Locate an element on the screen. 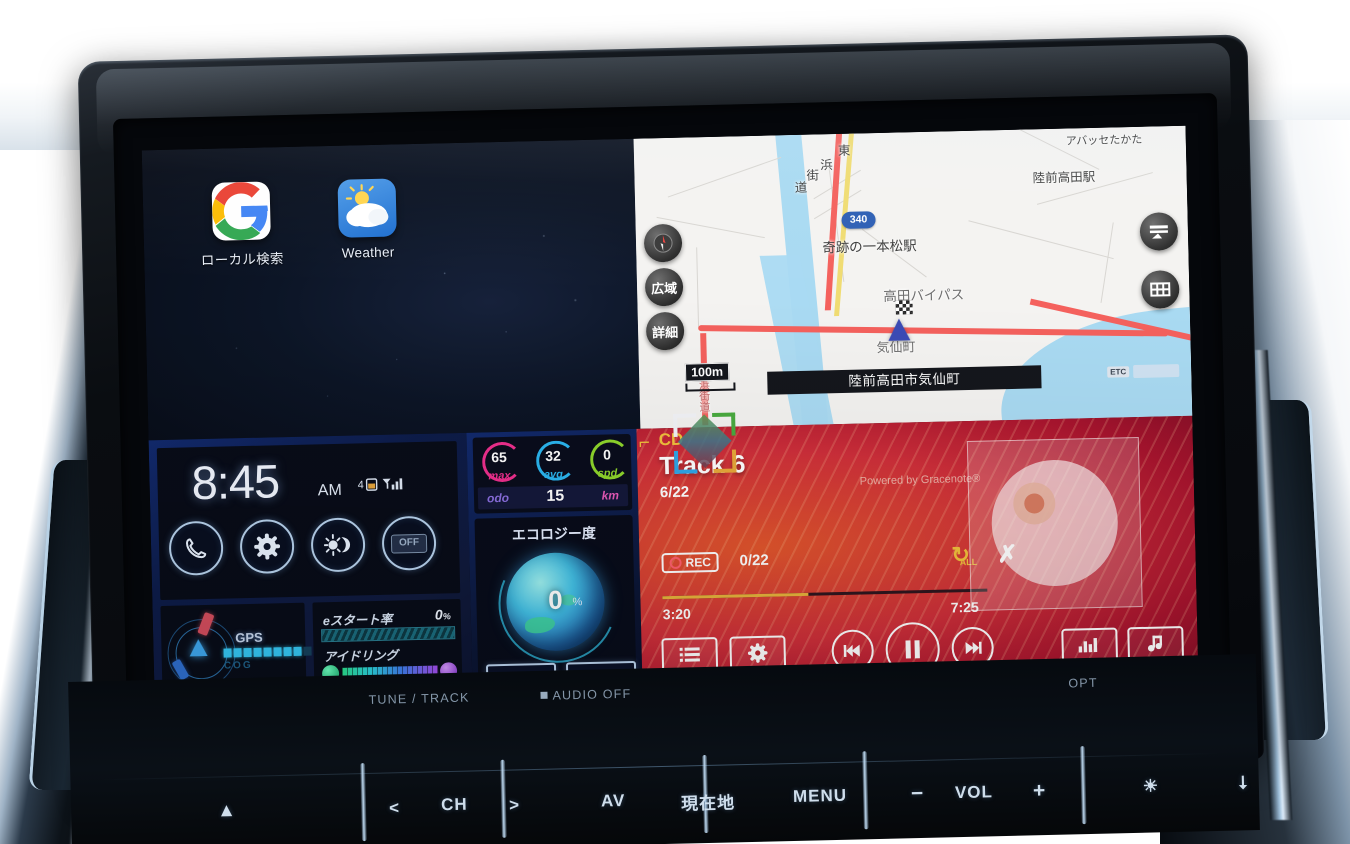  etc-info-tile is located at coordinates (1156, 371).